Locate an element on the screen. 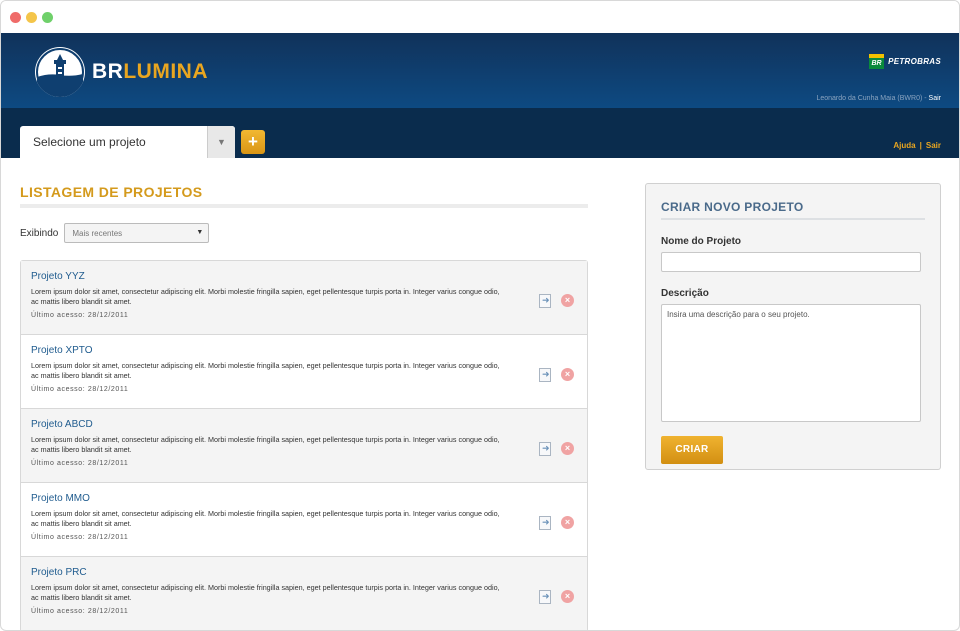 The width and height of the screenshot is (960, 631). create-button: CRIAR is located at coordinates (692, 450).